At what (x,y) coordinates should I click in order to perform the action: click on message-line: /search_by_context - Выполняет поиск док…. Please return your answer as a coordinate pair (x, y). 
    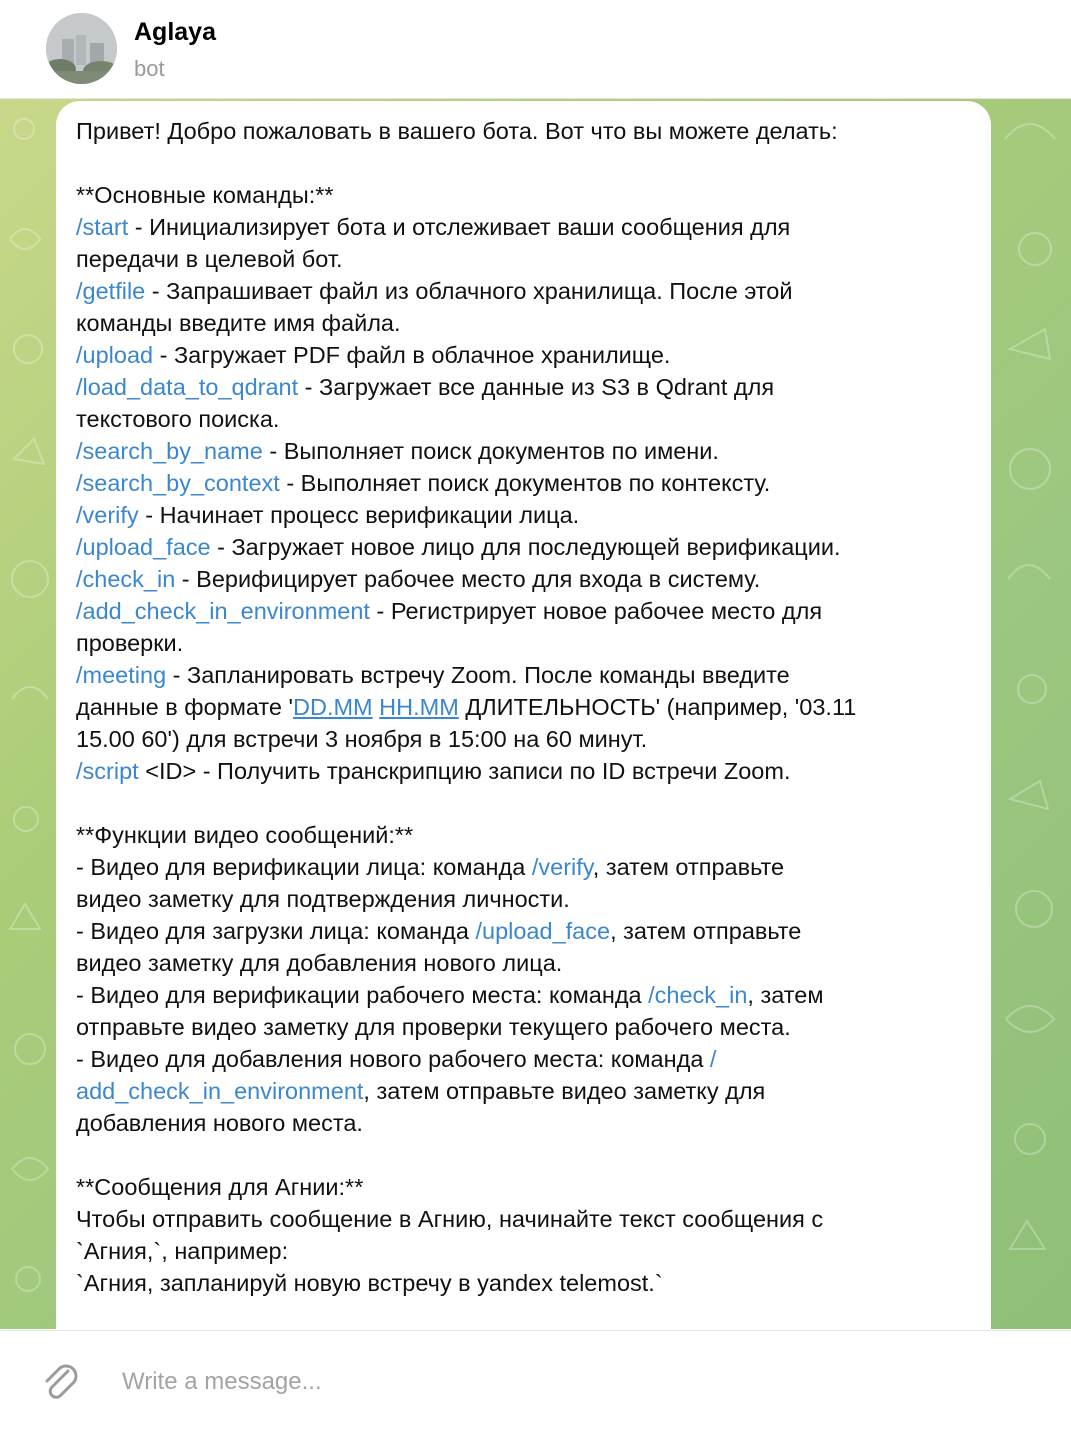
    Looking at the image, I should click on (526, 483).